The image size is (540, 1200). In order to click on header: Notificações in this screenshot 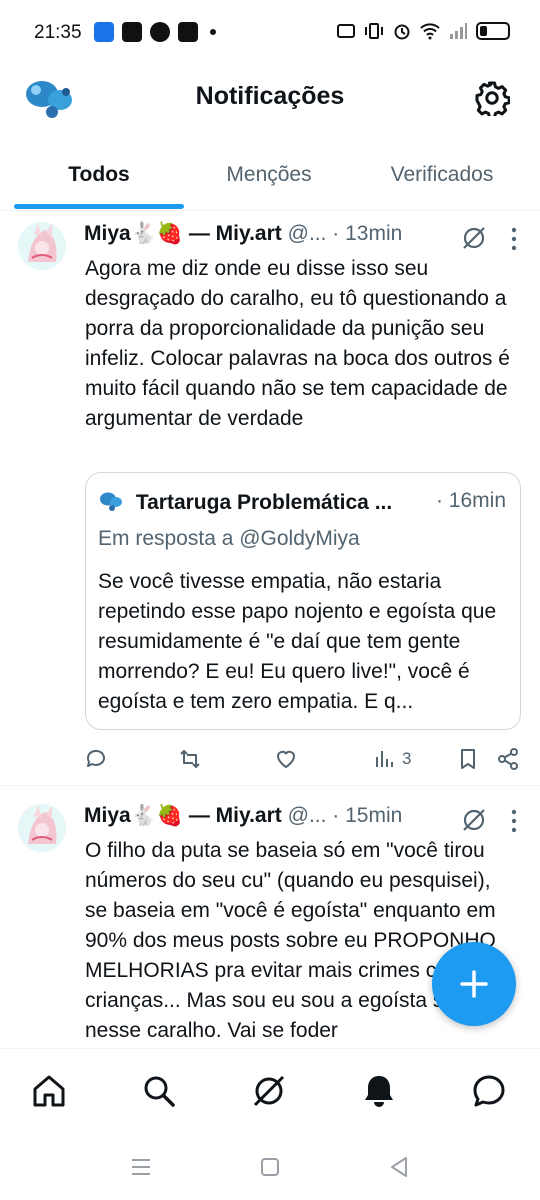, I will do `click(270, 100)`.